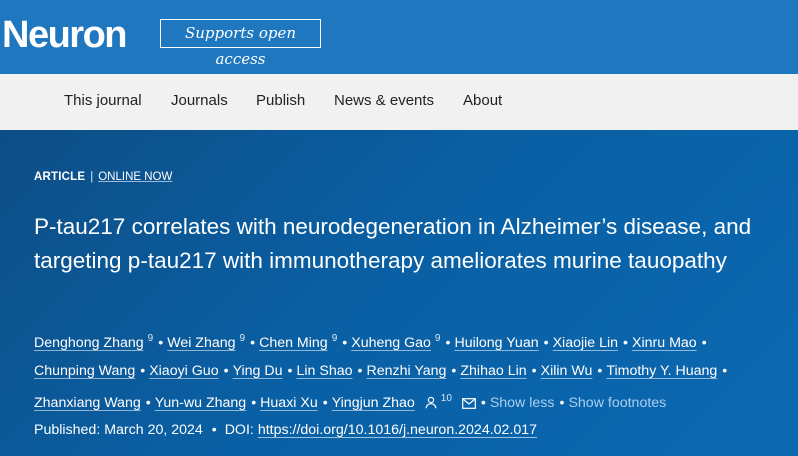  What do you see at coordinates (482, 102) in the screenshot?
I see `nav-item-about: About` at bounding box center [482, 102].